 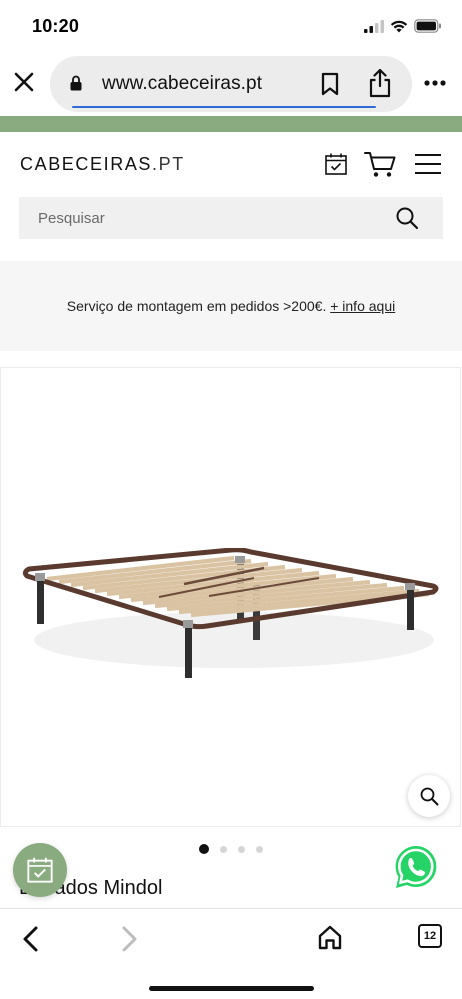 I want to click on zoom-icon, so click(x=429, y=796).